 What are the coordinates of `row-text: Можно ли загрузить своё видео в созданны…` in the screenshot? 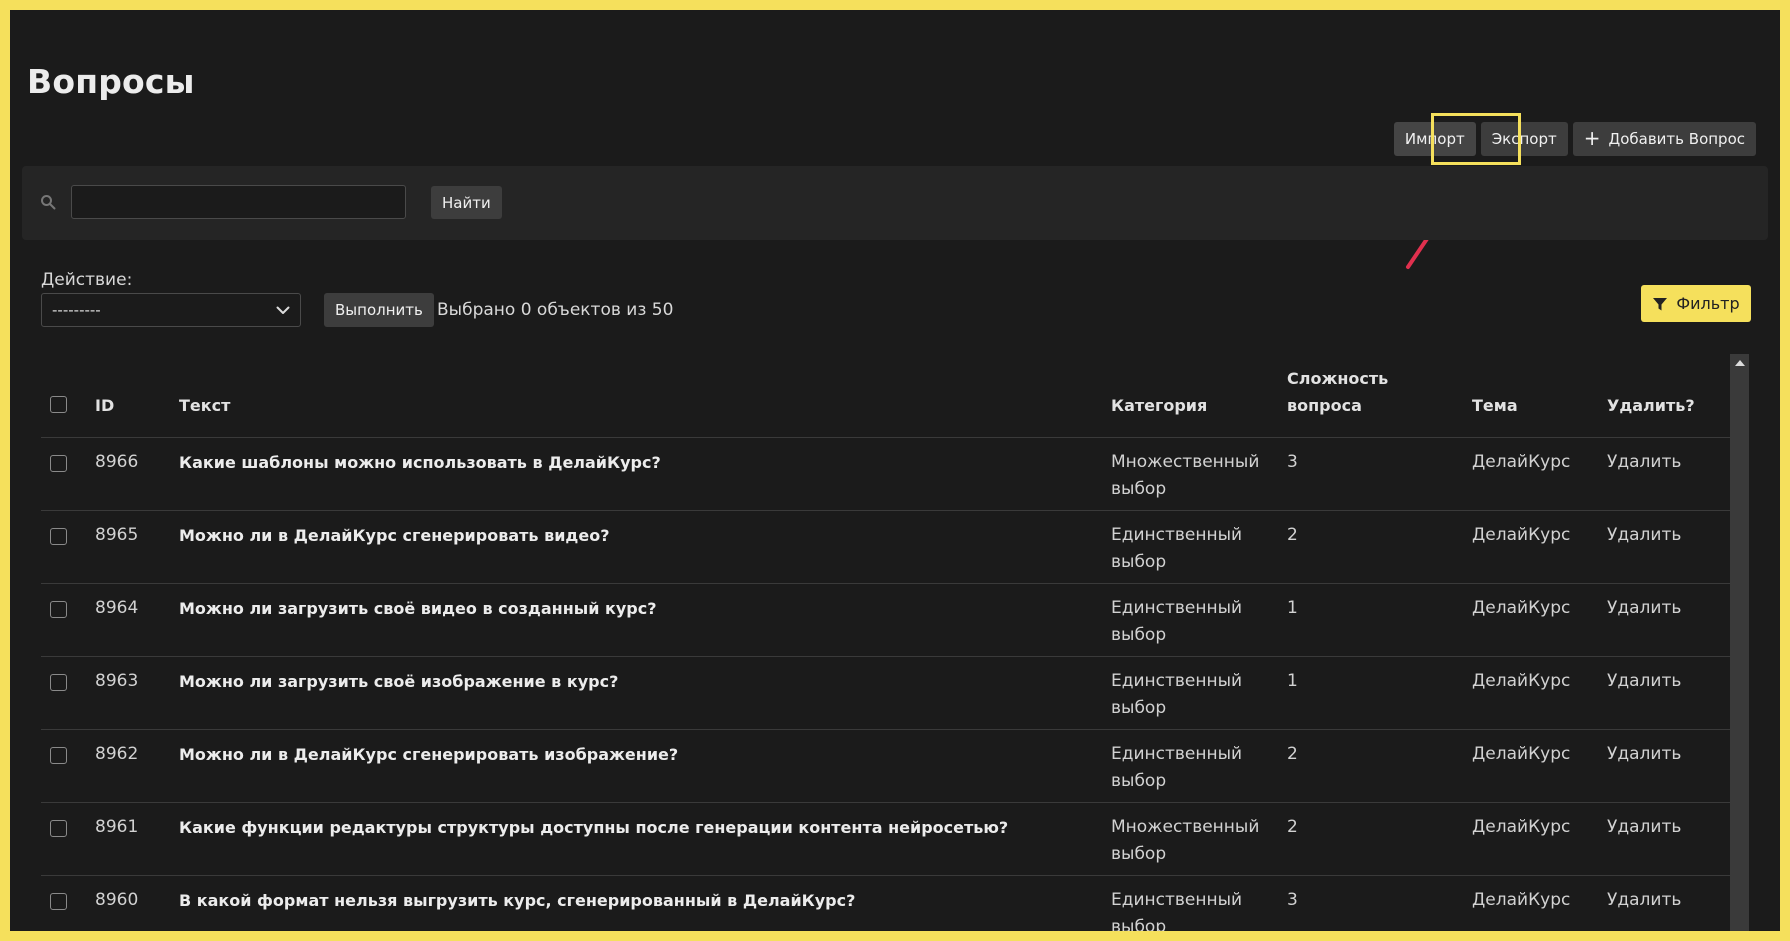 It's located at (418, 608).